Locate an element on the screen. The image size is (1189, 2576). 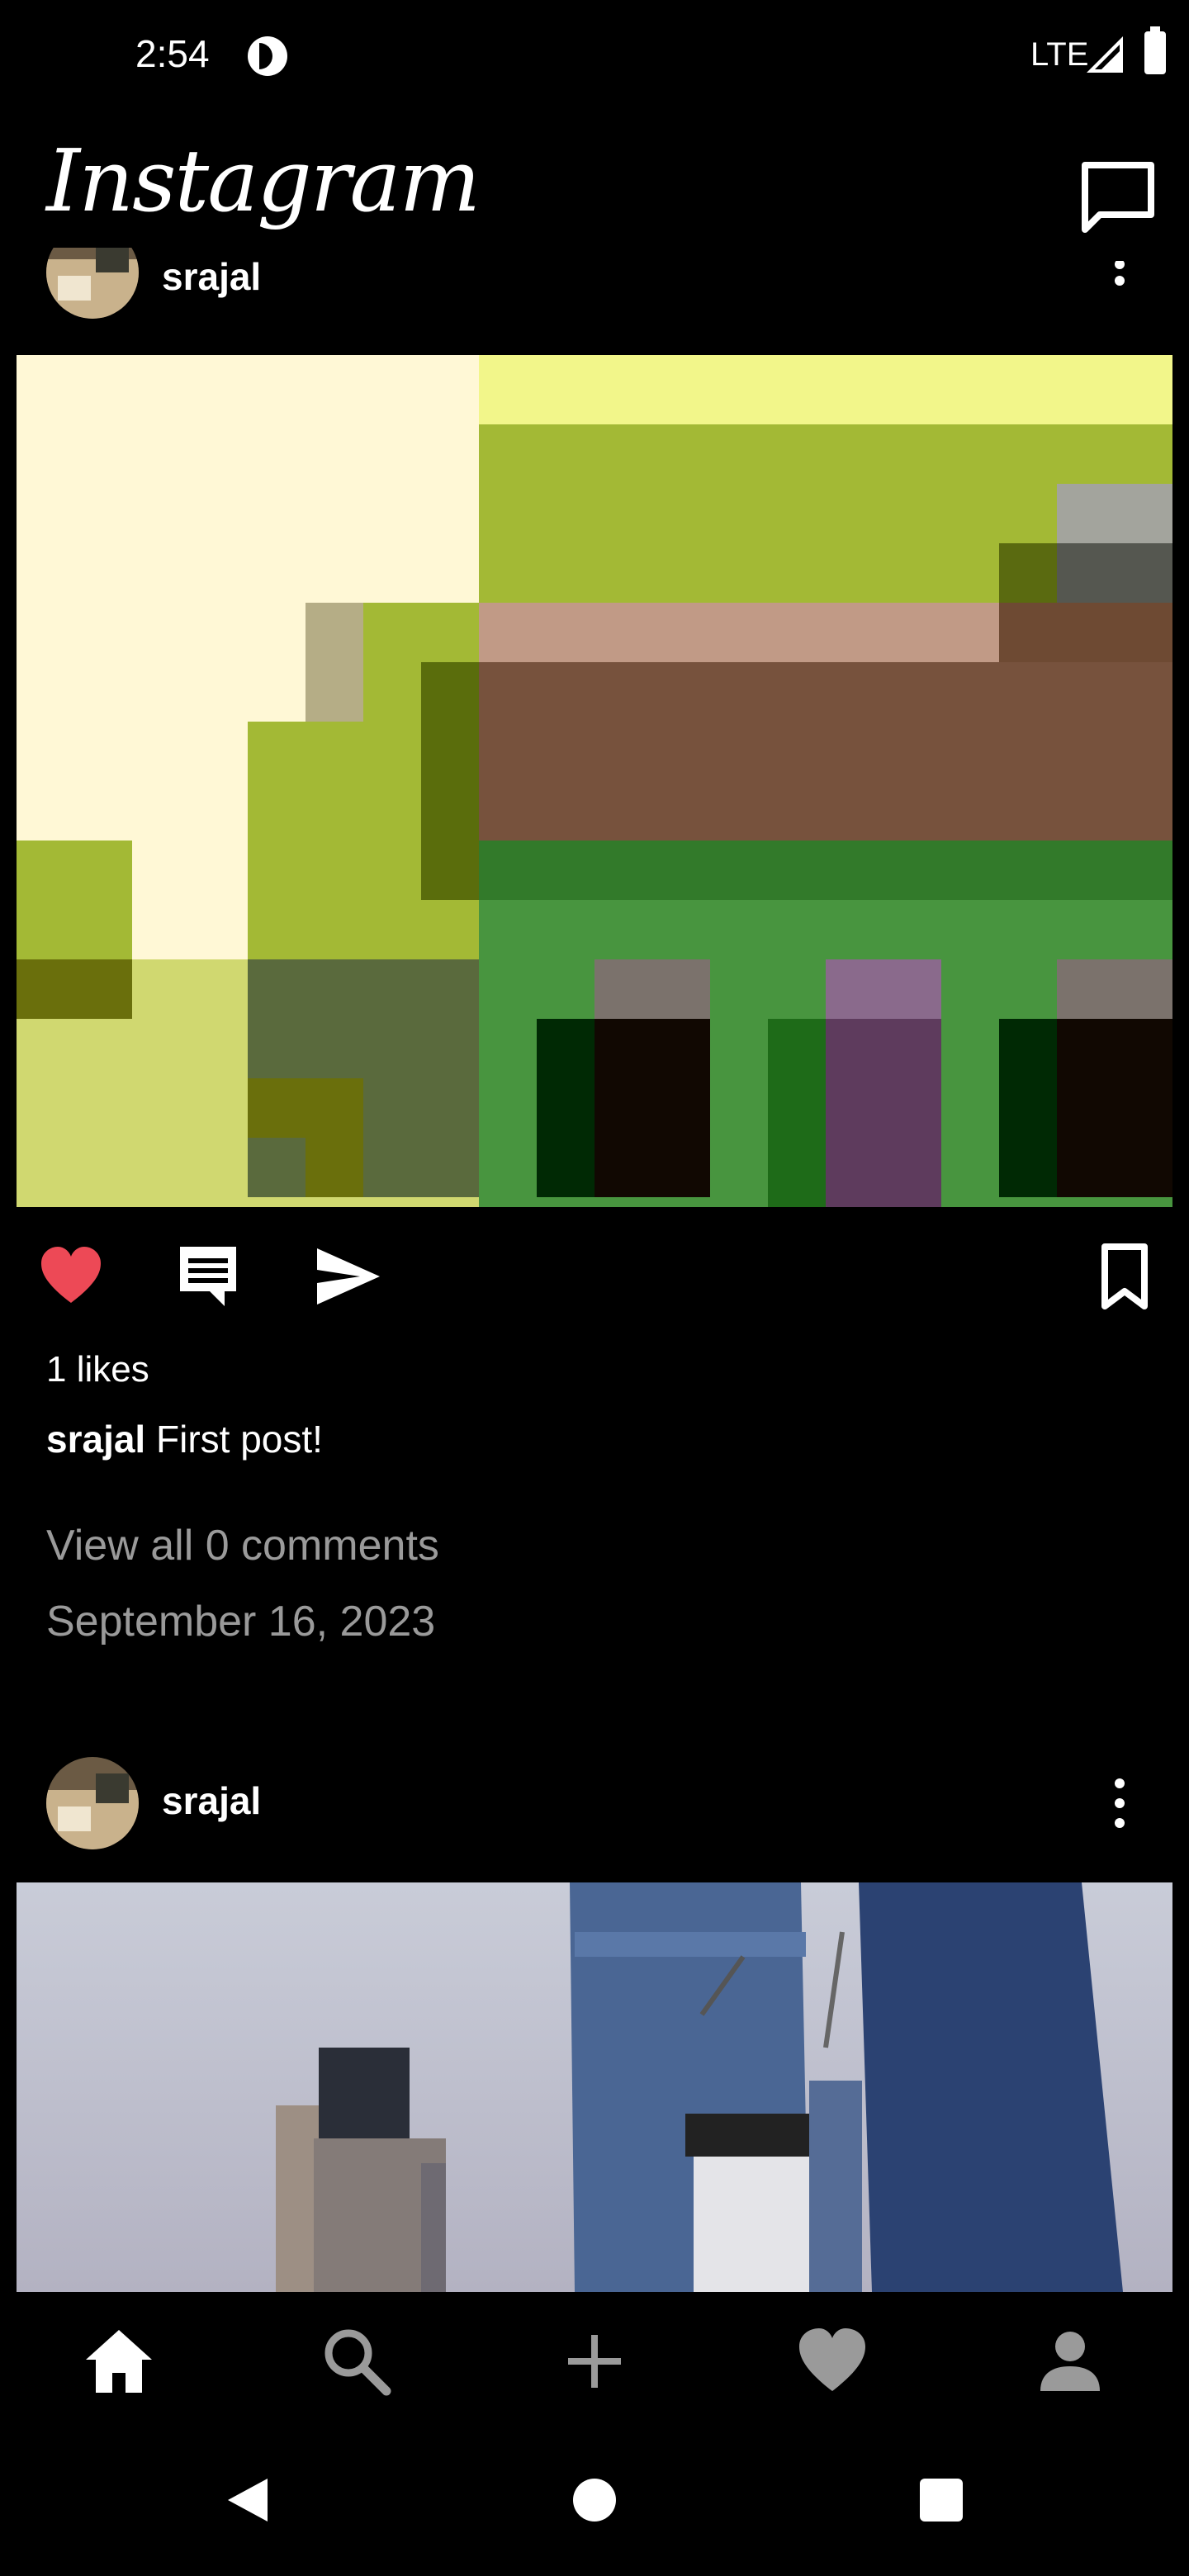
likes-count: 1 likes is located at coordinates (97, 1369).